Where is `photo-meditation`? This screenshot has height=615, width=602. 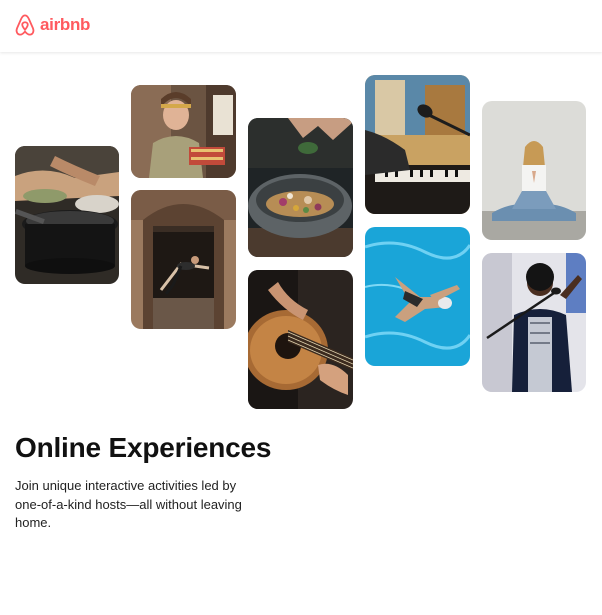 photo-meditation is located at coordinates (534, 170).